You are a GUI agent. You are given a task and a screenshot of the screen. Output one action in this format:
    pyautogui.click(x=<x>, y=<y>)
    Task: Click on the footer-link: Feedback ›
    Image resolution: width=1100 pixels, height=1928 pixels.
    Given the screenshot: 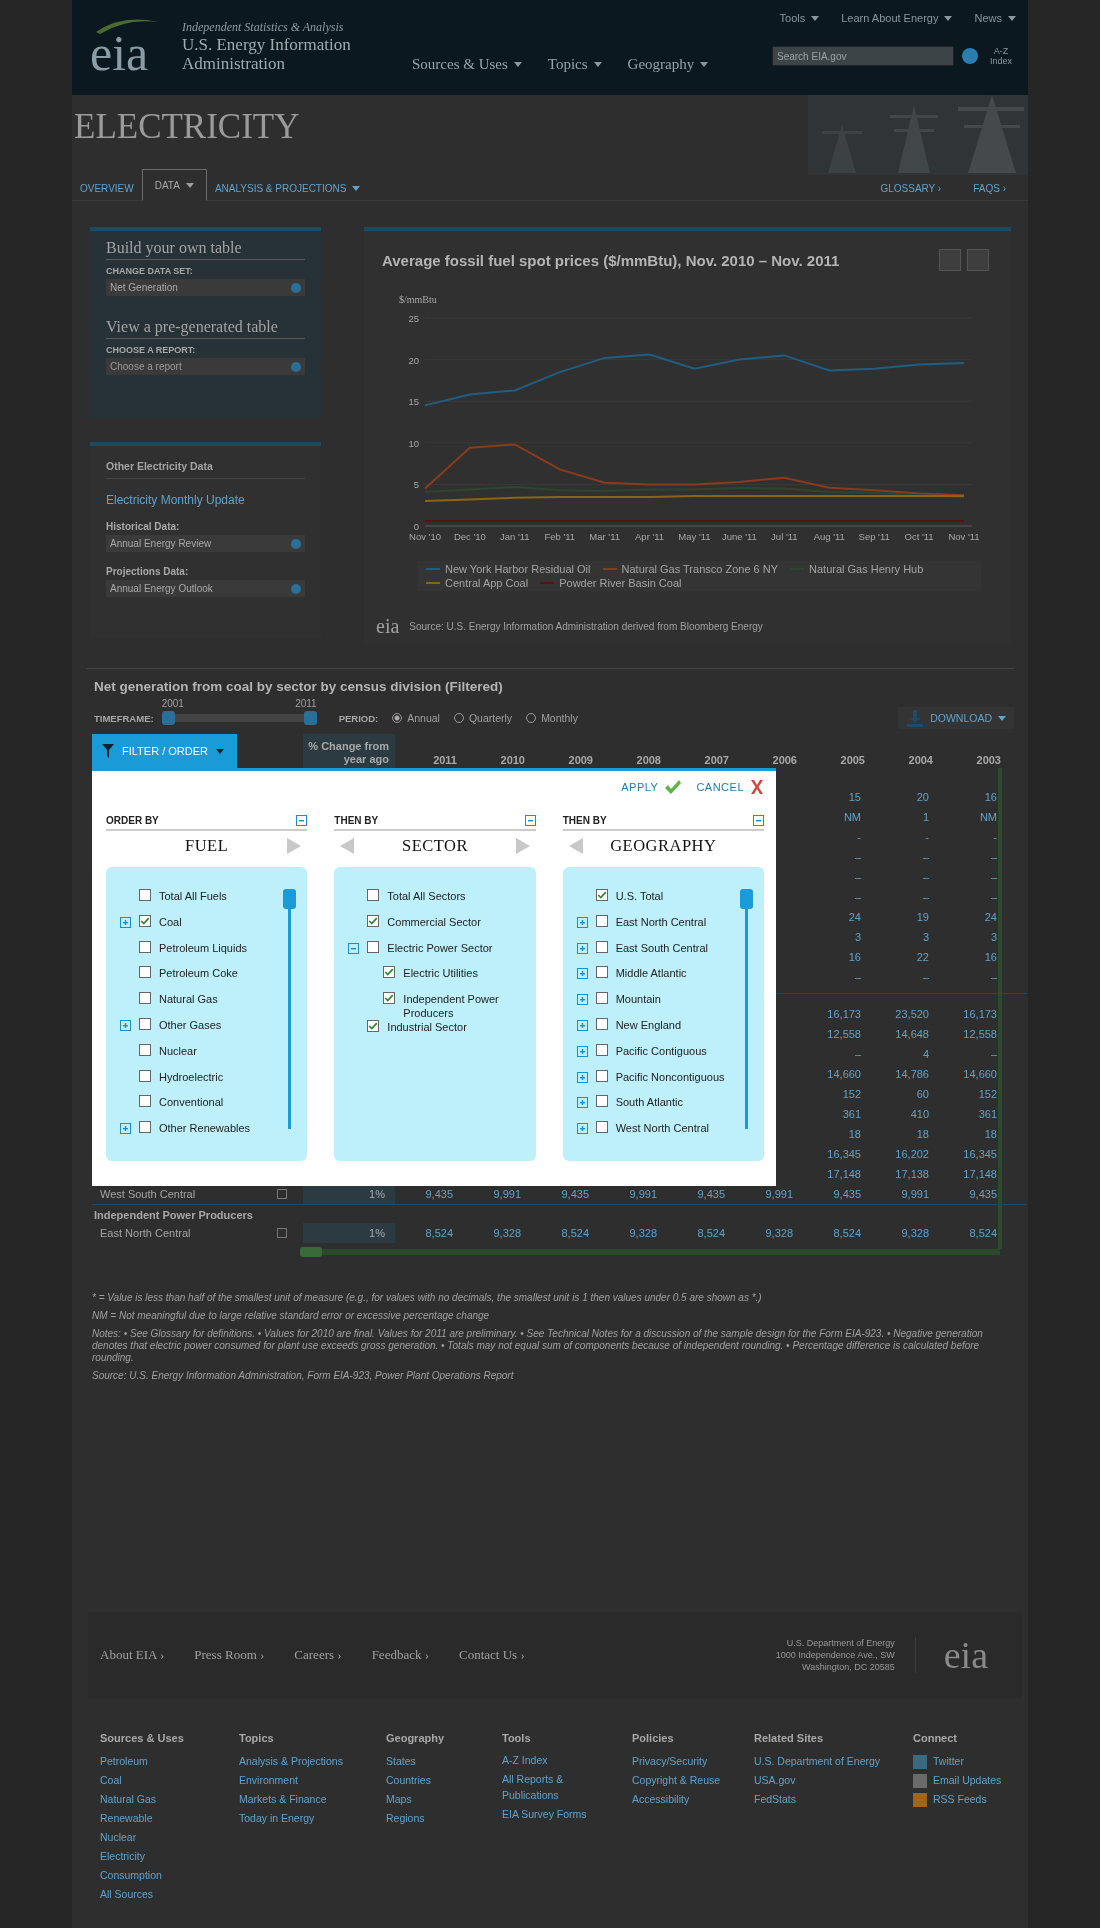 What is the action you would take?
    pyautogui.click(x=400, y=1655)
    